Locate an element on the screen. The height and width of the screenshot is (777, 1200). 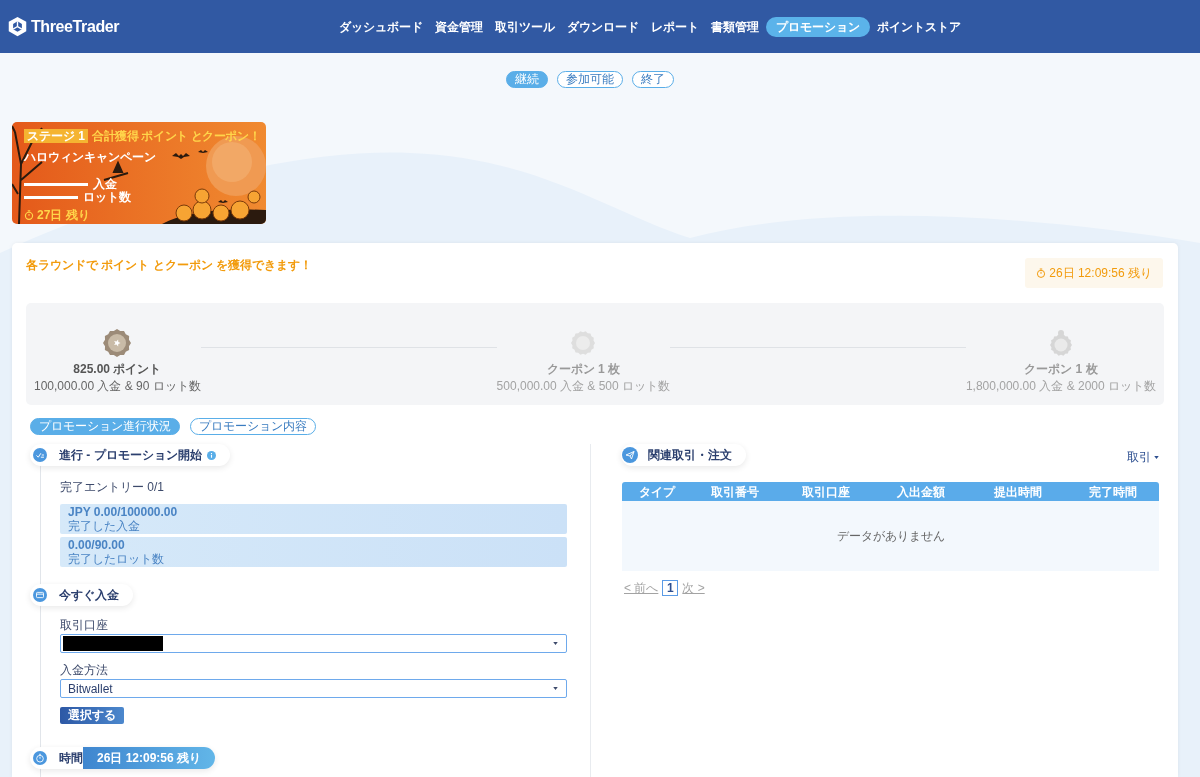
progress-caption: 完了した入金 is located at coordinates (104, 526).